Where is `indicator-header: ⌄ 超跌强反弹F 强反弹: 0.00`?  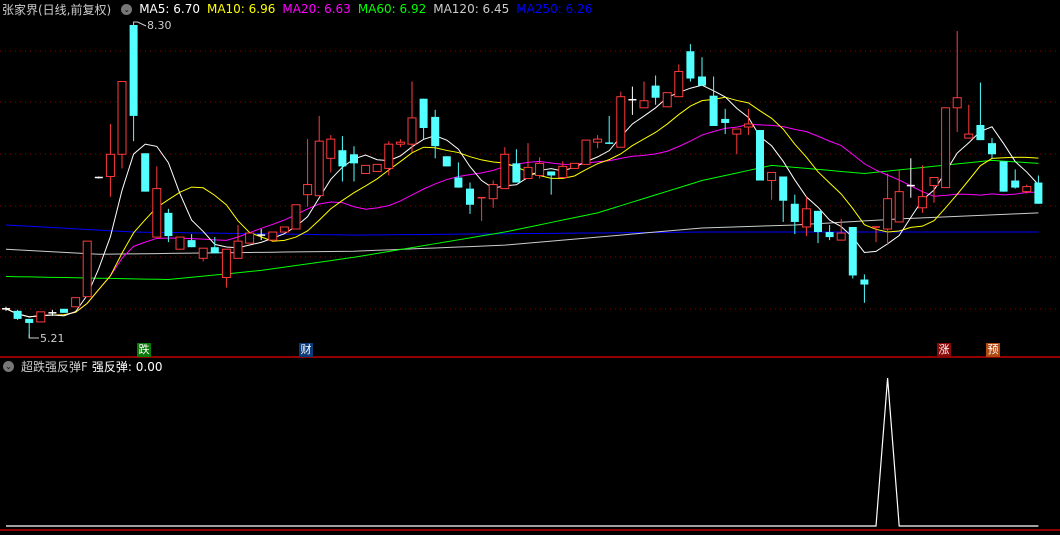
indicator-header: ⌄ 超跌强反弹F 强反弹: 0.00 is located at coordinates (84, 366).